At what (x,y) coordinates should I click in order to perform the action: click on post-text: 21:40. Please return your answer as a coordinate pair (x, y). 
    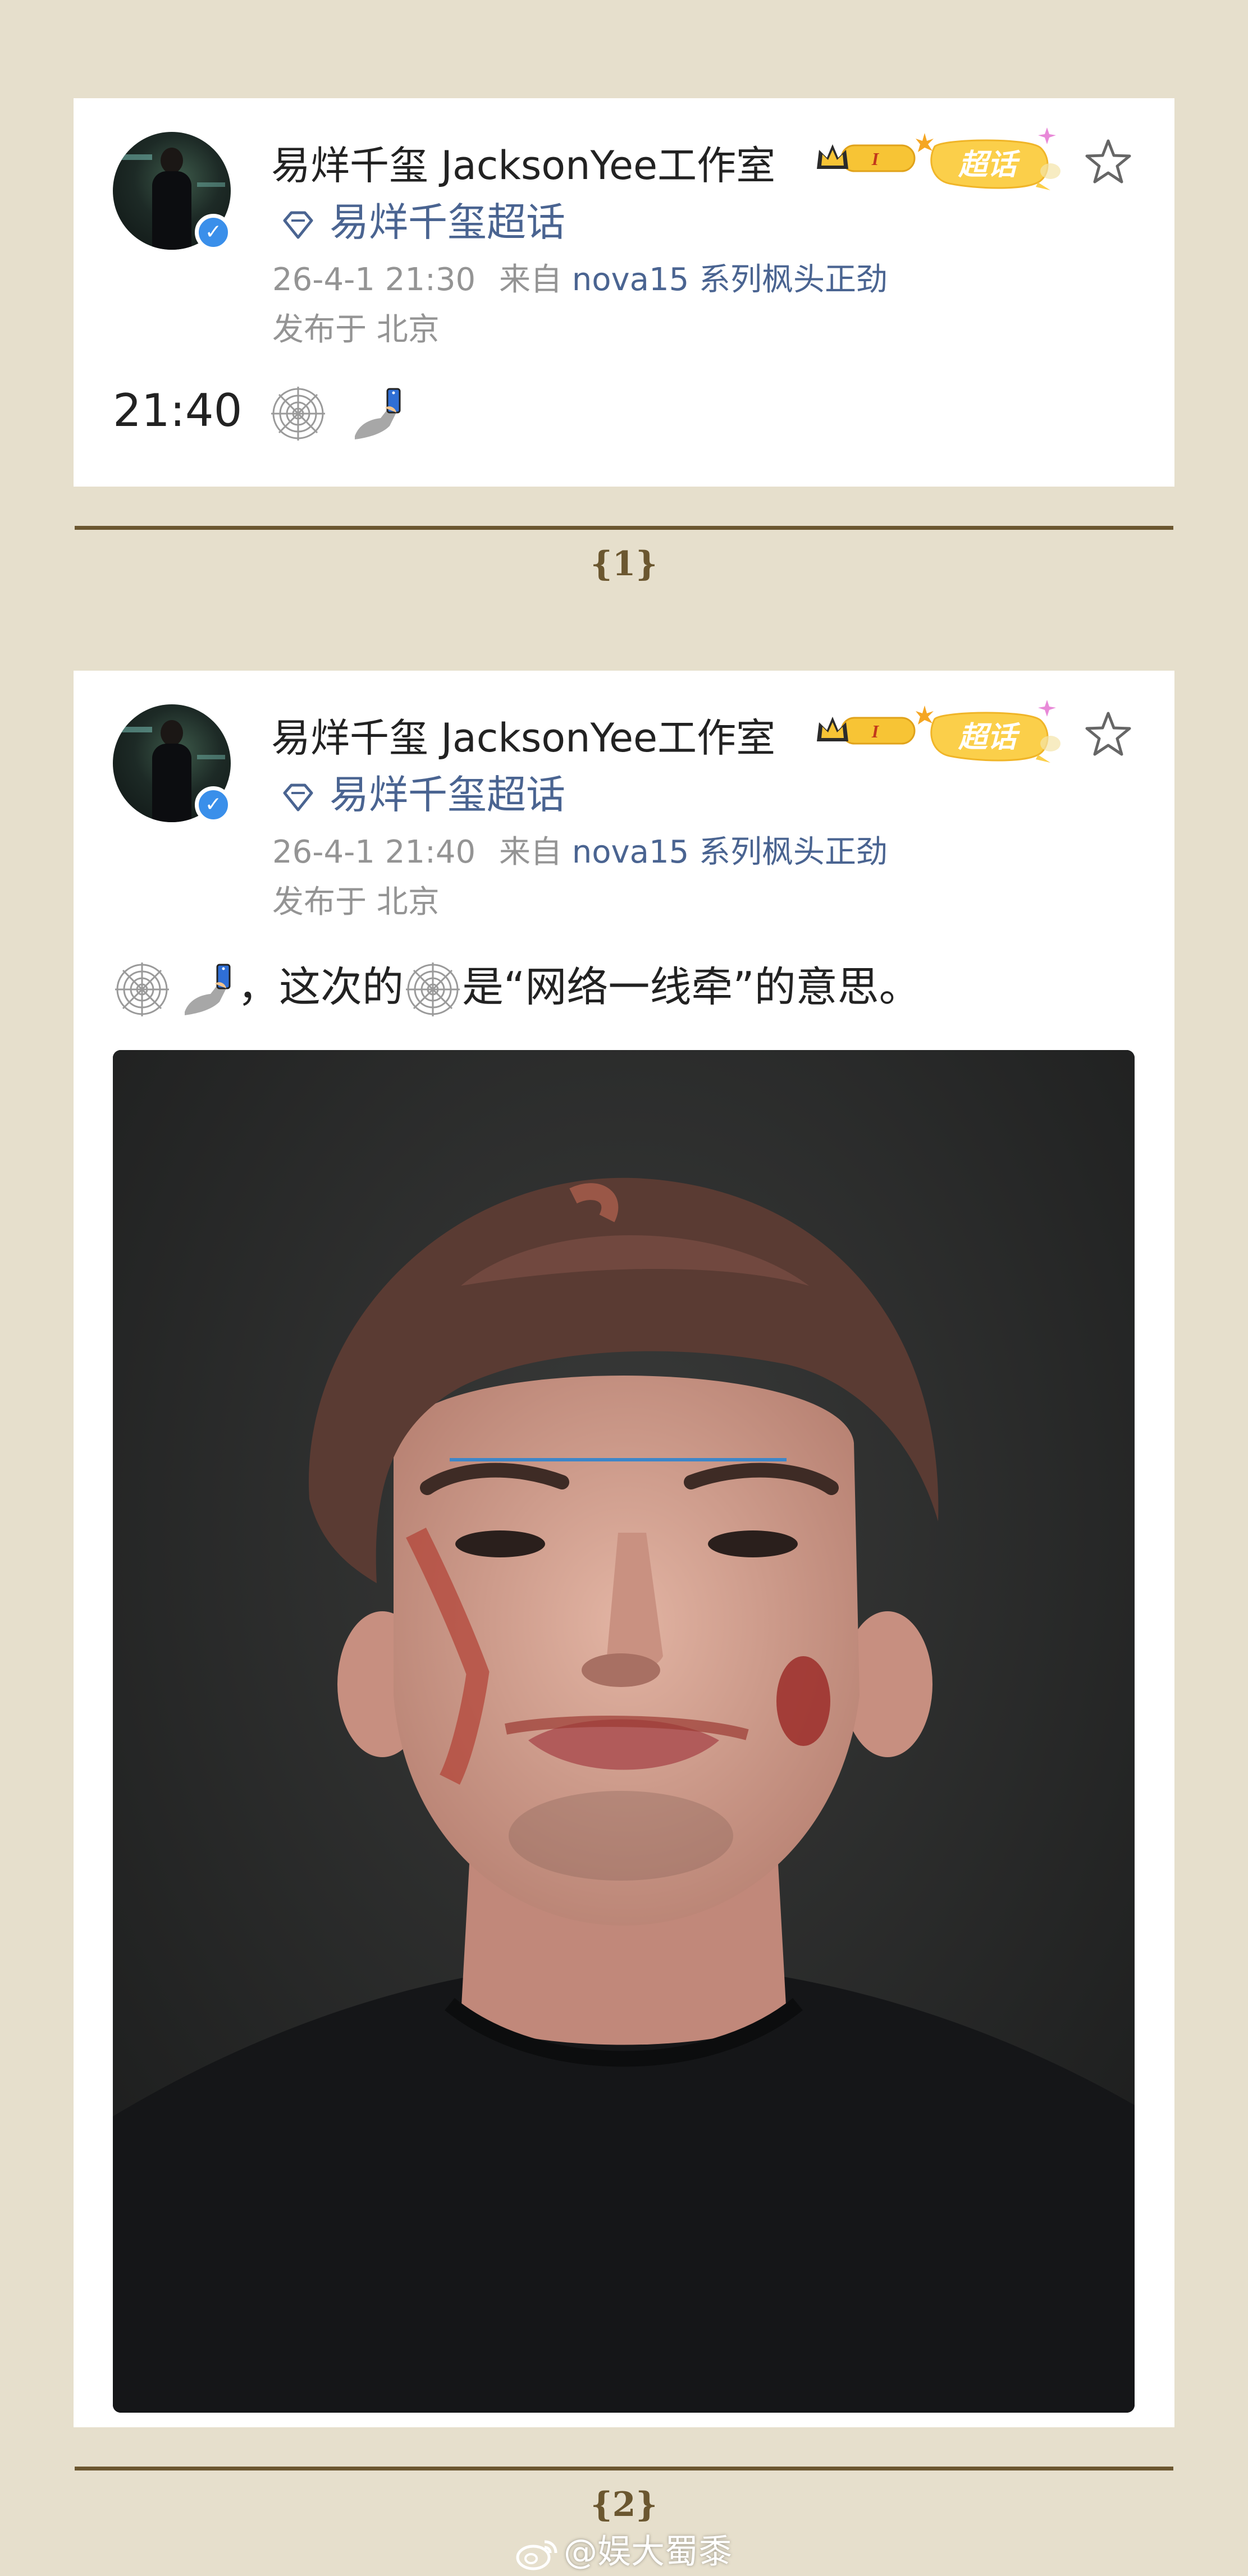
    Looking at the image, I should click on (260, 413).